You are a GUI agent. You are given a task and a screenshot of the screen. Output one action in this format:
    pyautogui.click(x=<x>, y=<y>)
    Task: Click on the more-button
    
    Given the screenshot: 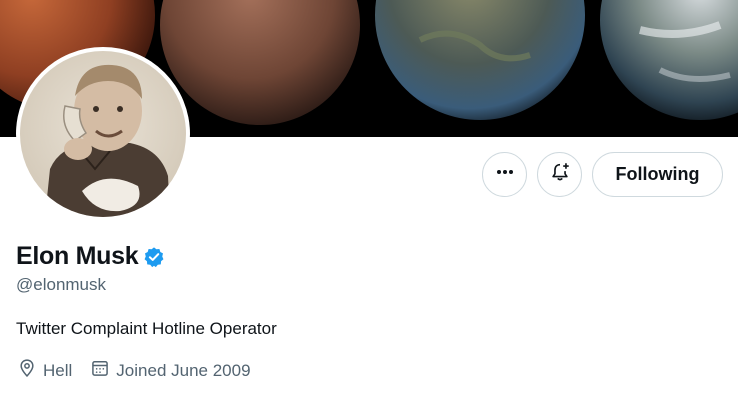 What is the action you would take?
    pyautogui.click(x=504, y=174)
    